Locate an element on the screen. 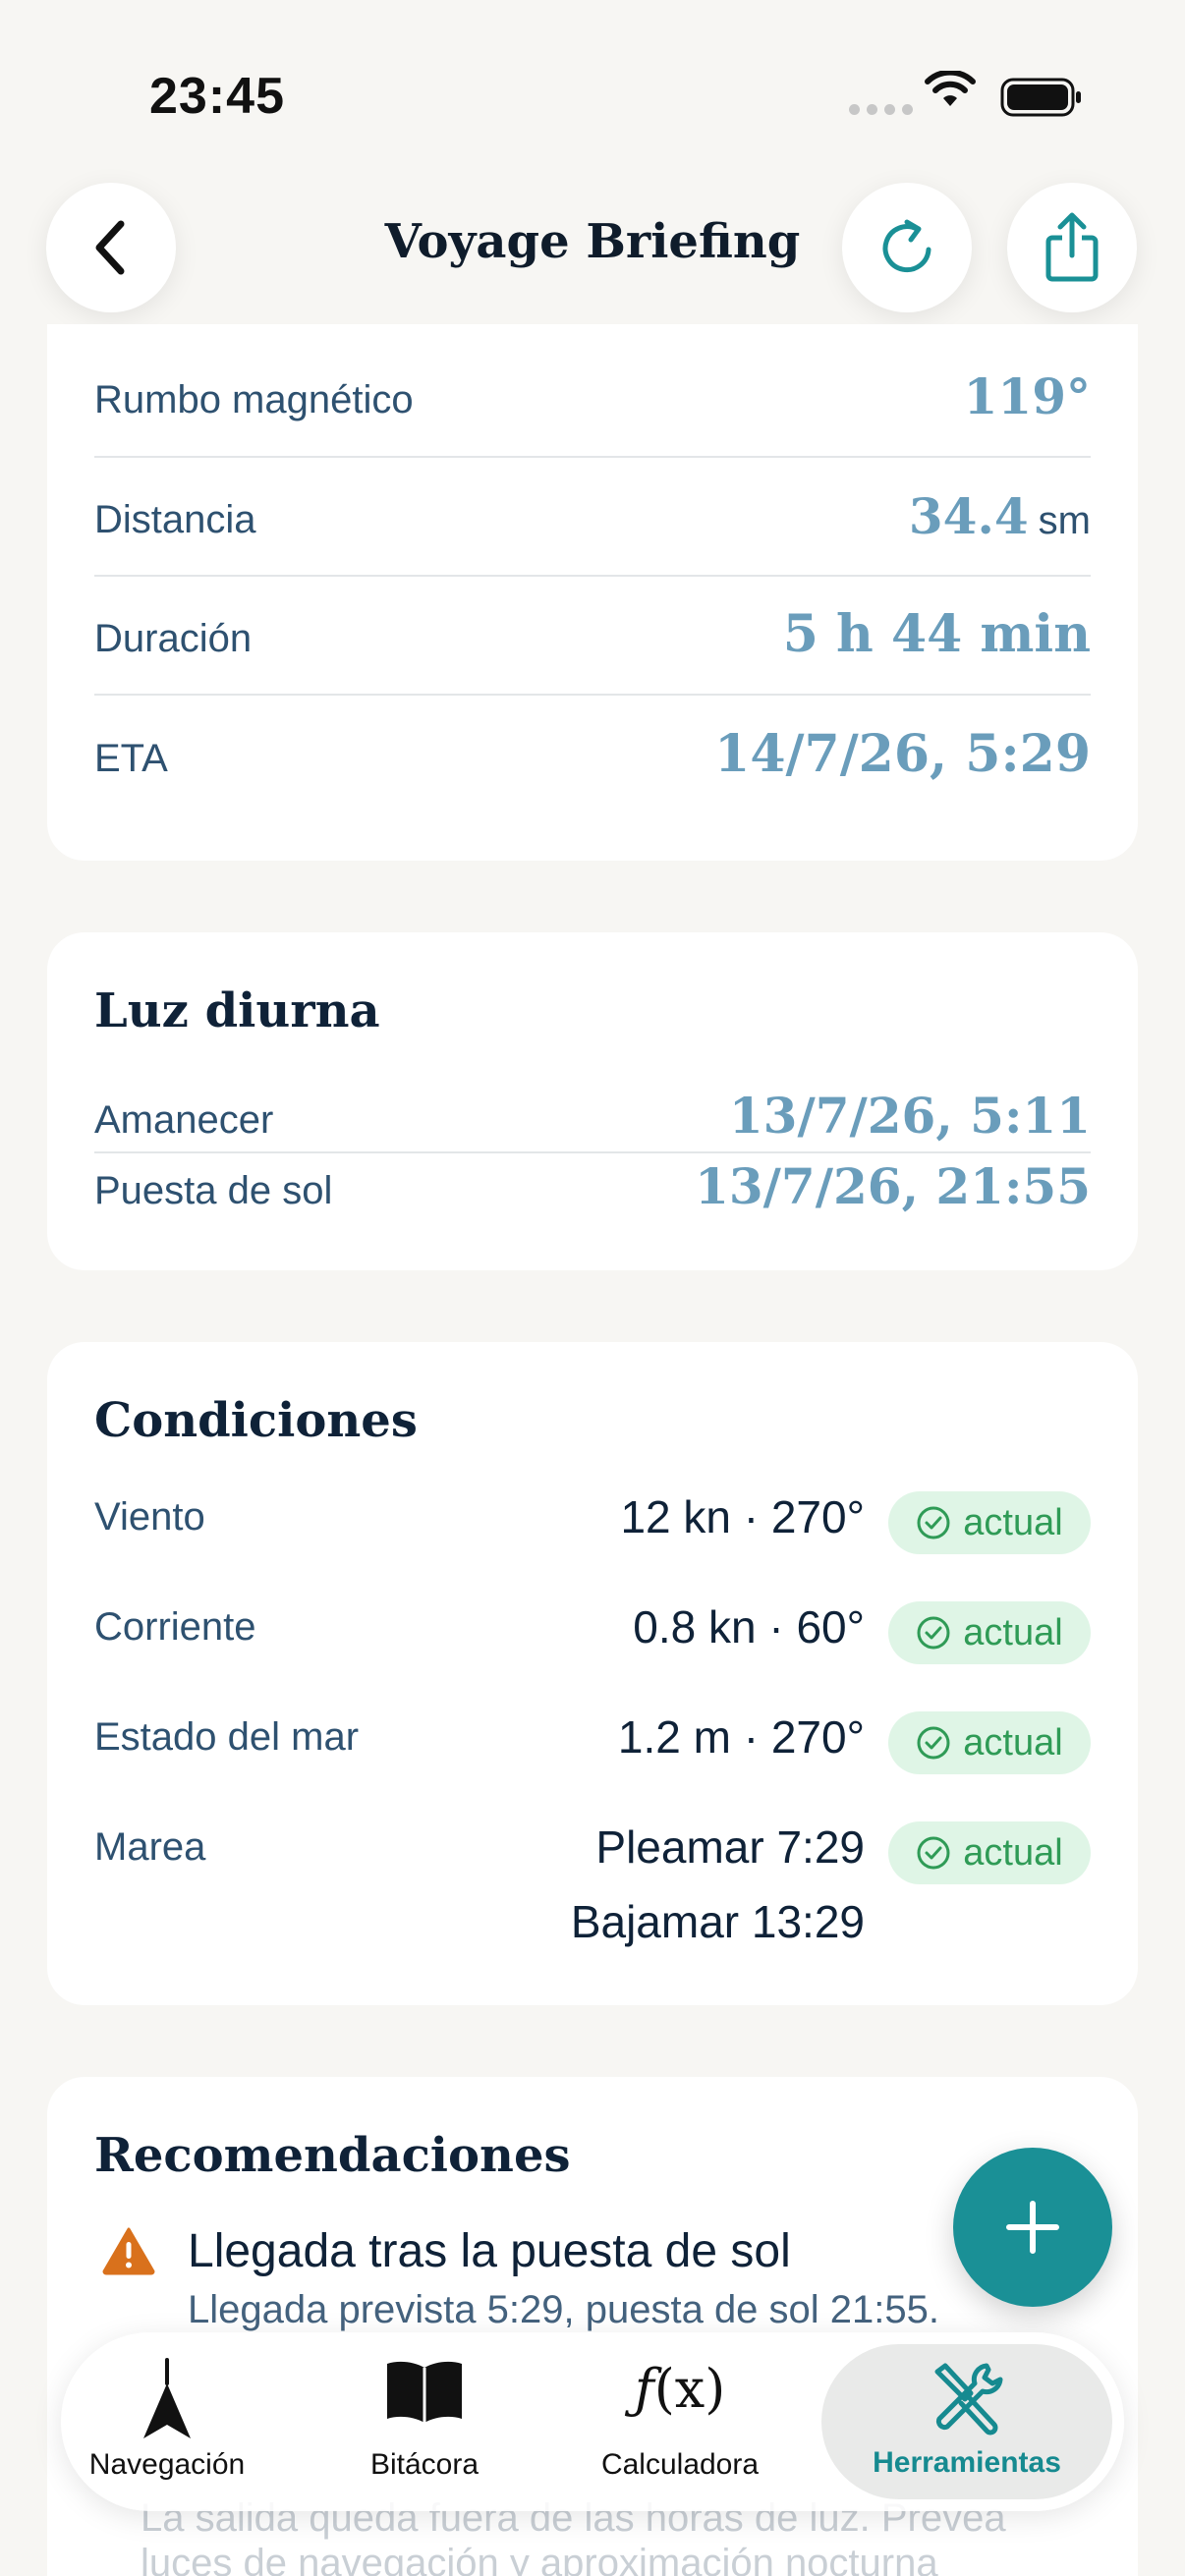  duration-value: 5 h 44 min is located at coordinates (937, 634).